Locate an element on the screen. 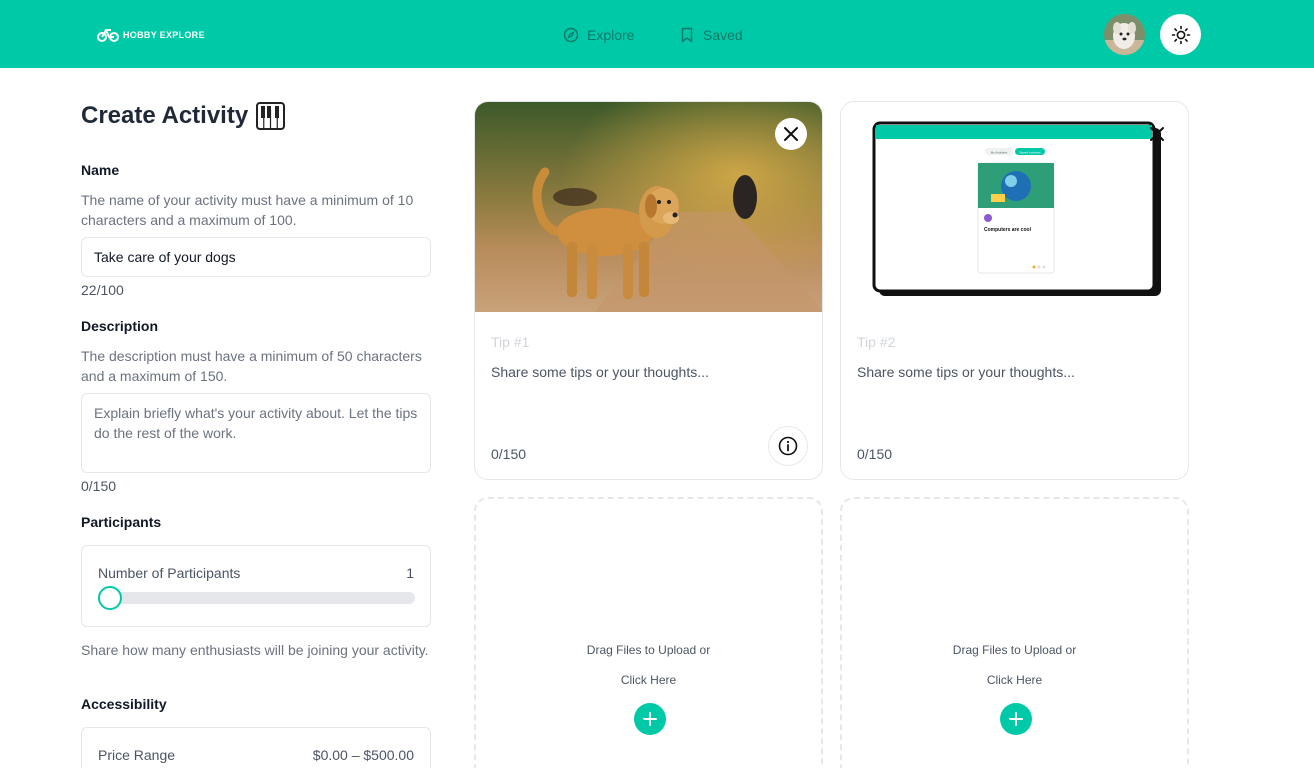 The height and width of the screenshot is (768, 1314). accessibility-box: Price Range $0.00 – $500.00 is located at coordinates (256, 747).